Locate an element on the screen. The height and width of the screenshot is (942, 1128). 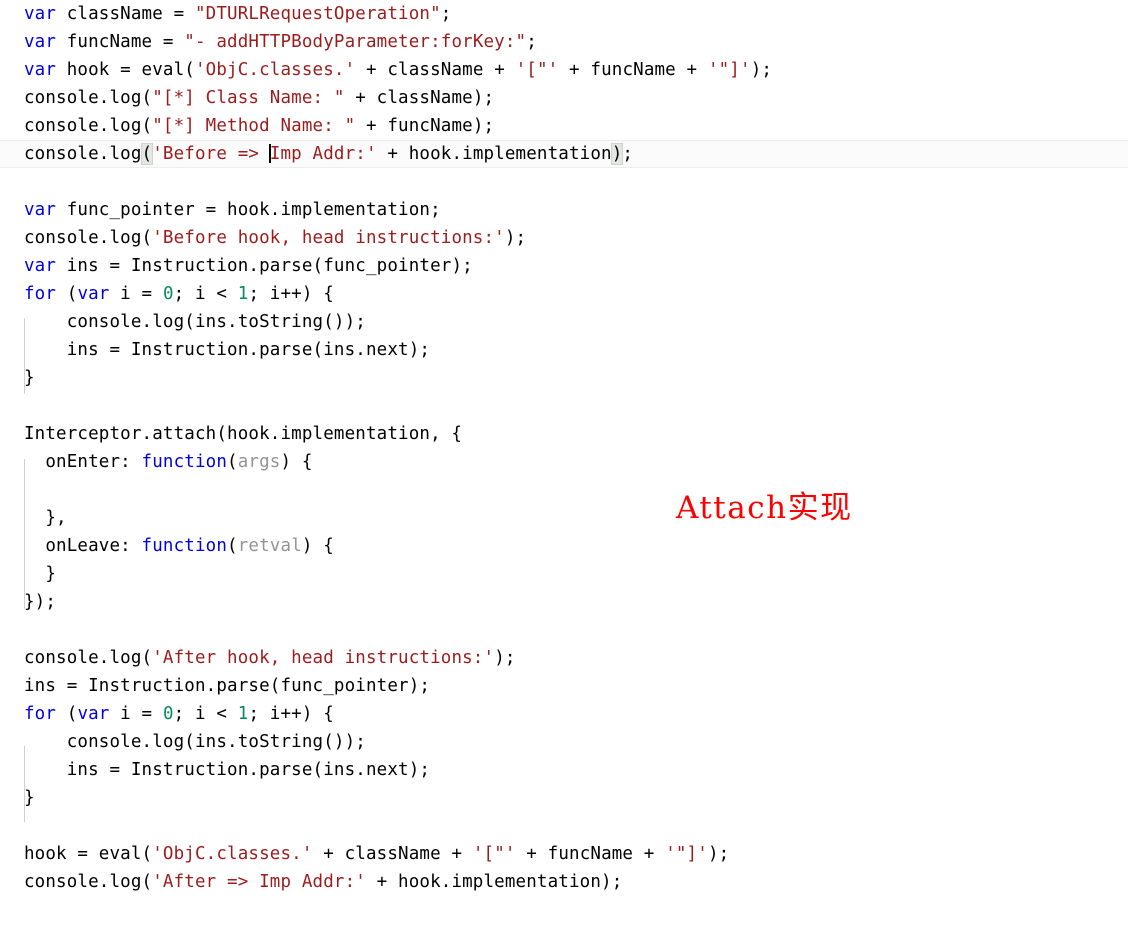
code-line-30-blank is located at coordinates (564, 826).